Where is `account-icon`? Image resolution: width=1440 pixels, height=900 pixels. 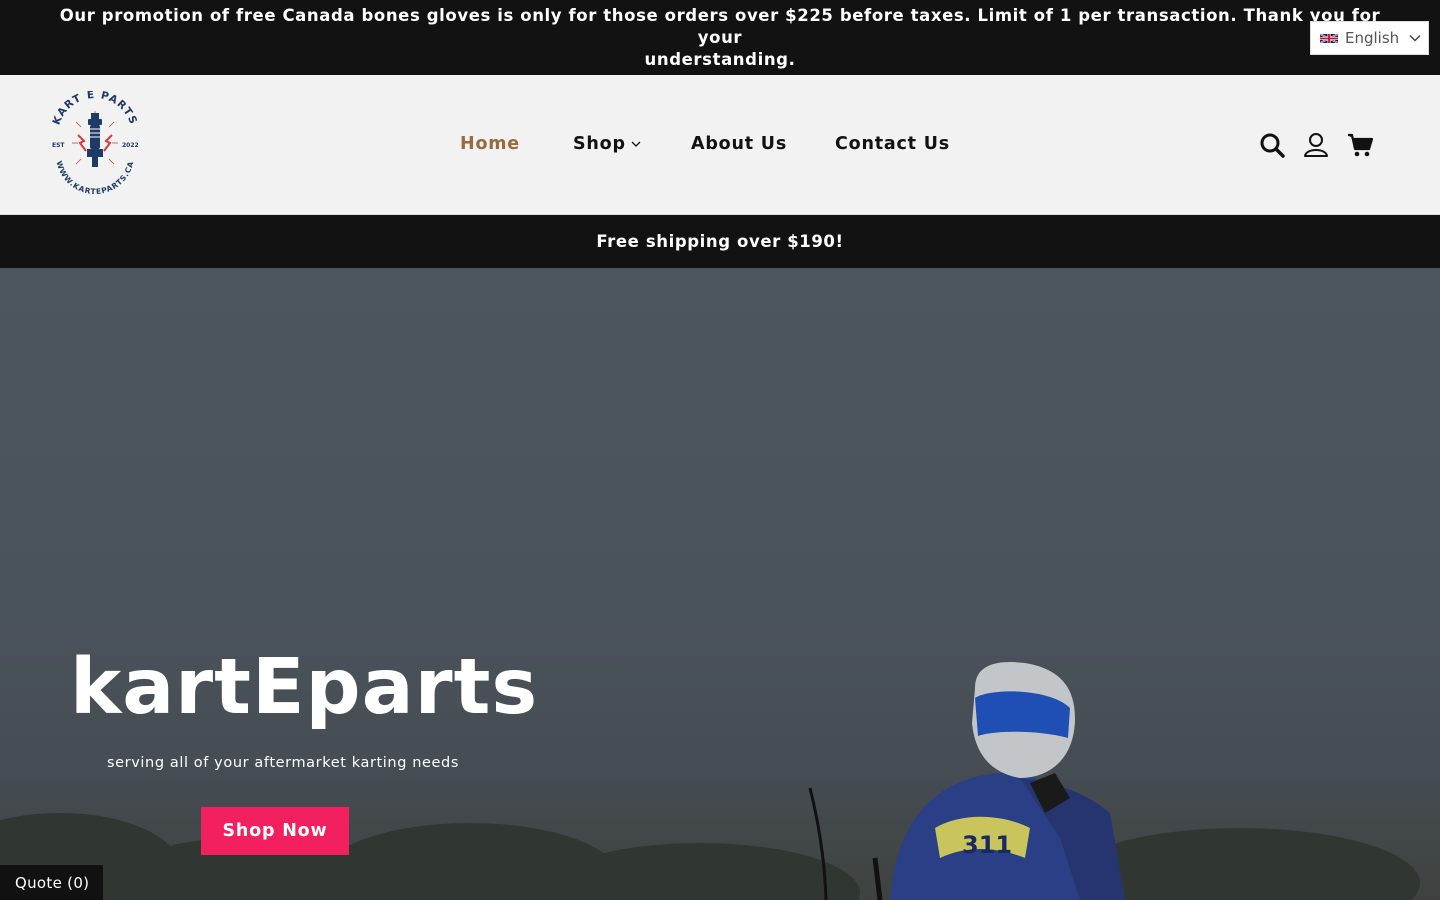
account-icon is located at coordinates (1316, 145).